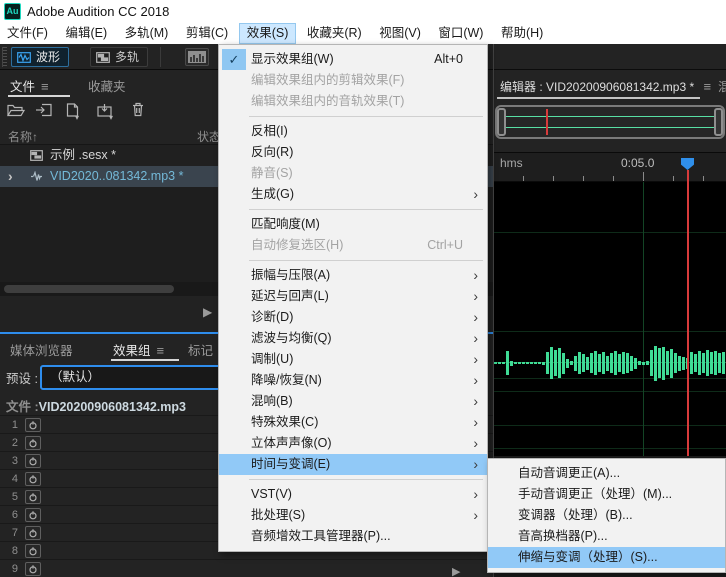 The height and width of the screenshot is (577, 726). I want to click on waveform-canvas, so click(610, 363).